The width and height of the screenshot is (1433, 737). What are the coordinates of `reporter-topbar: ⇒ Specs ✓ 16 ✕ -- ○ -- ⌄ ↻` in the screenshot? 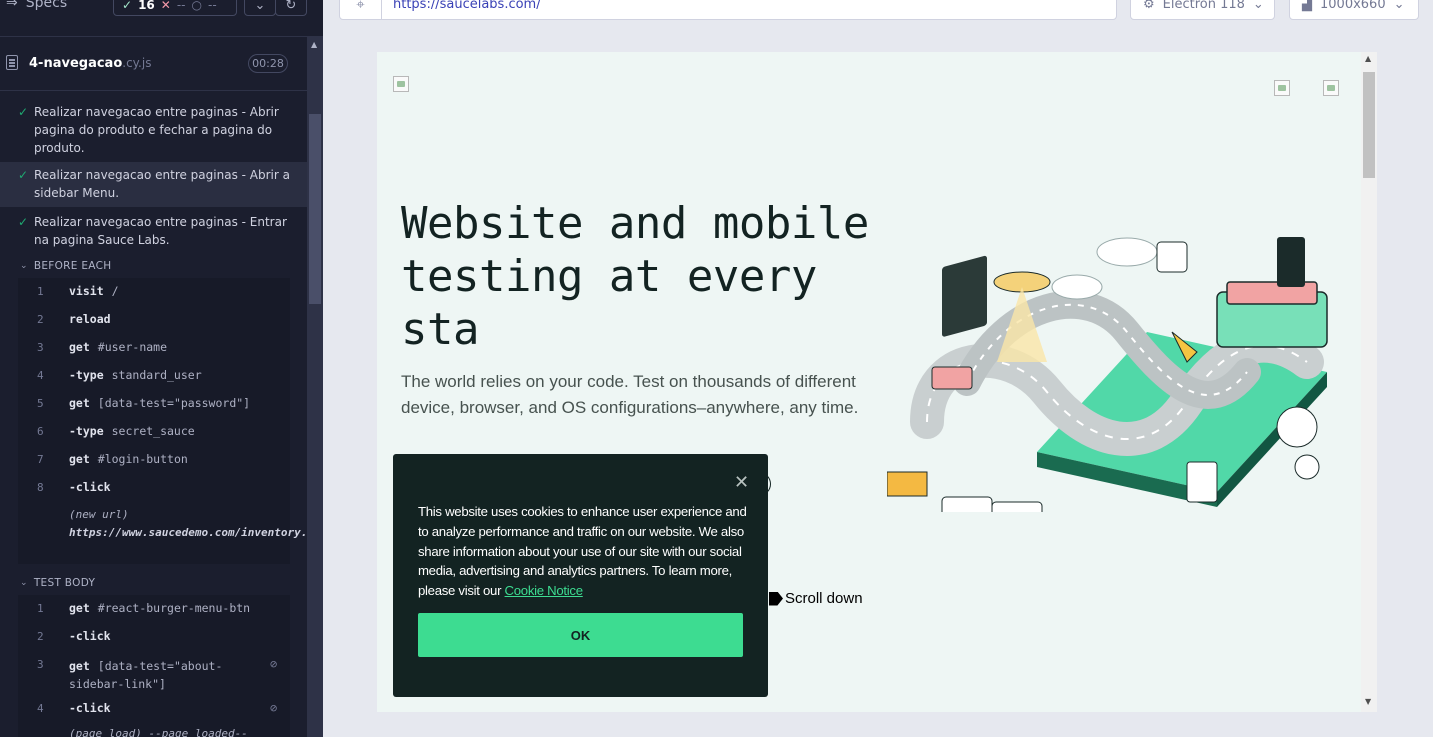 It's located at (161, 9).